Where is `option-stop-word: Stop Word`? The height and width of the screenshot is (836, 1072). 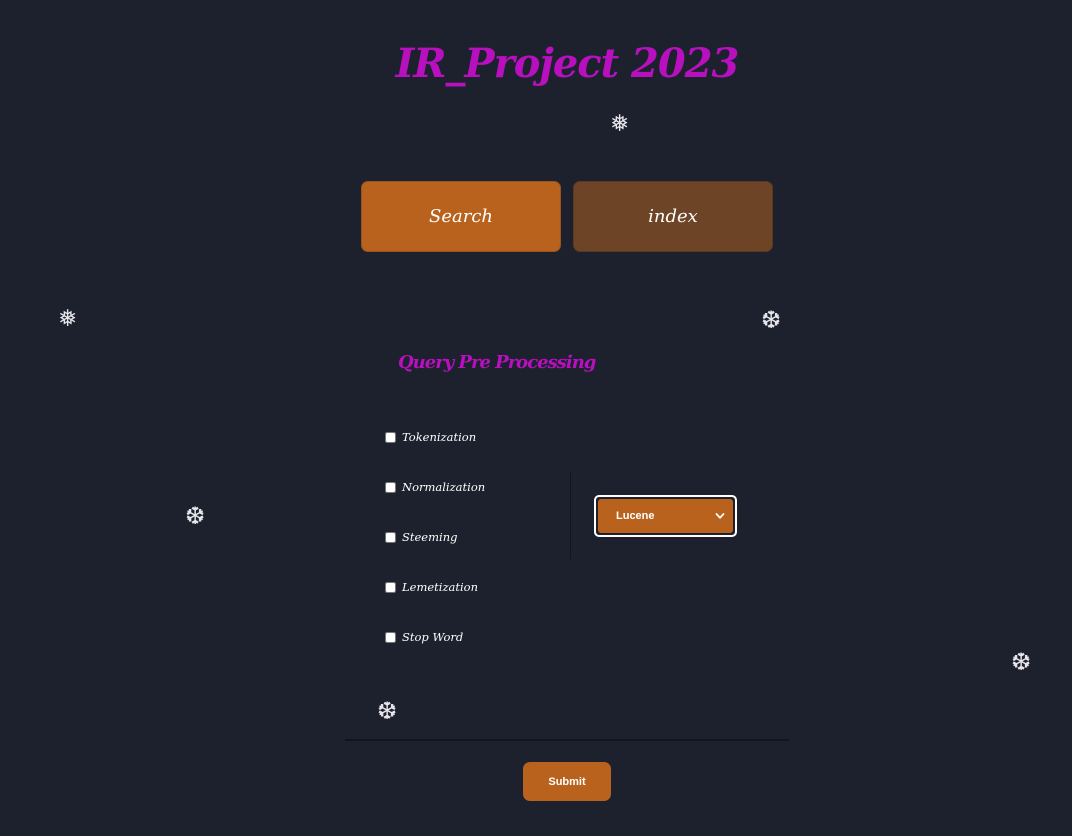
option-stop-word: Stop Word is located at coordinates (424, 637).